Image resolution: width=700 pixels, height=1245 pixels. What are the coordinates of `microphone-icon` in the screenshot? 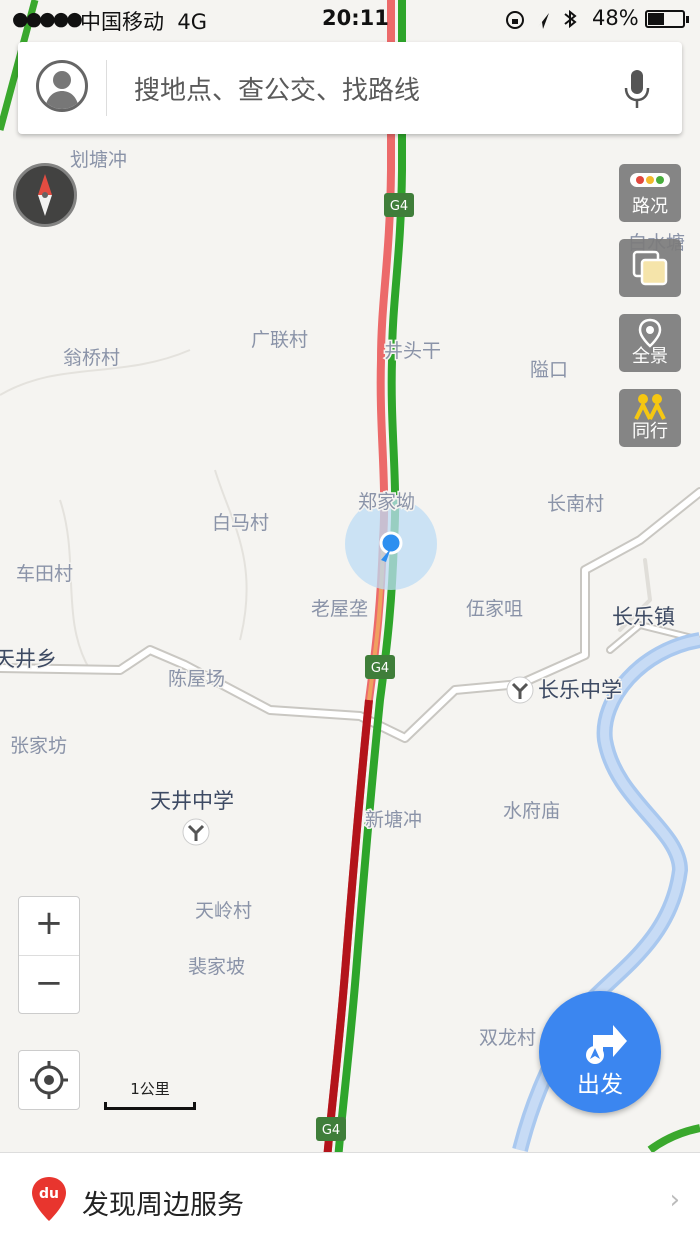 It's located at (637, 89).